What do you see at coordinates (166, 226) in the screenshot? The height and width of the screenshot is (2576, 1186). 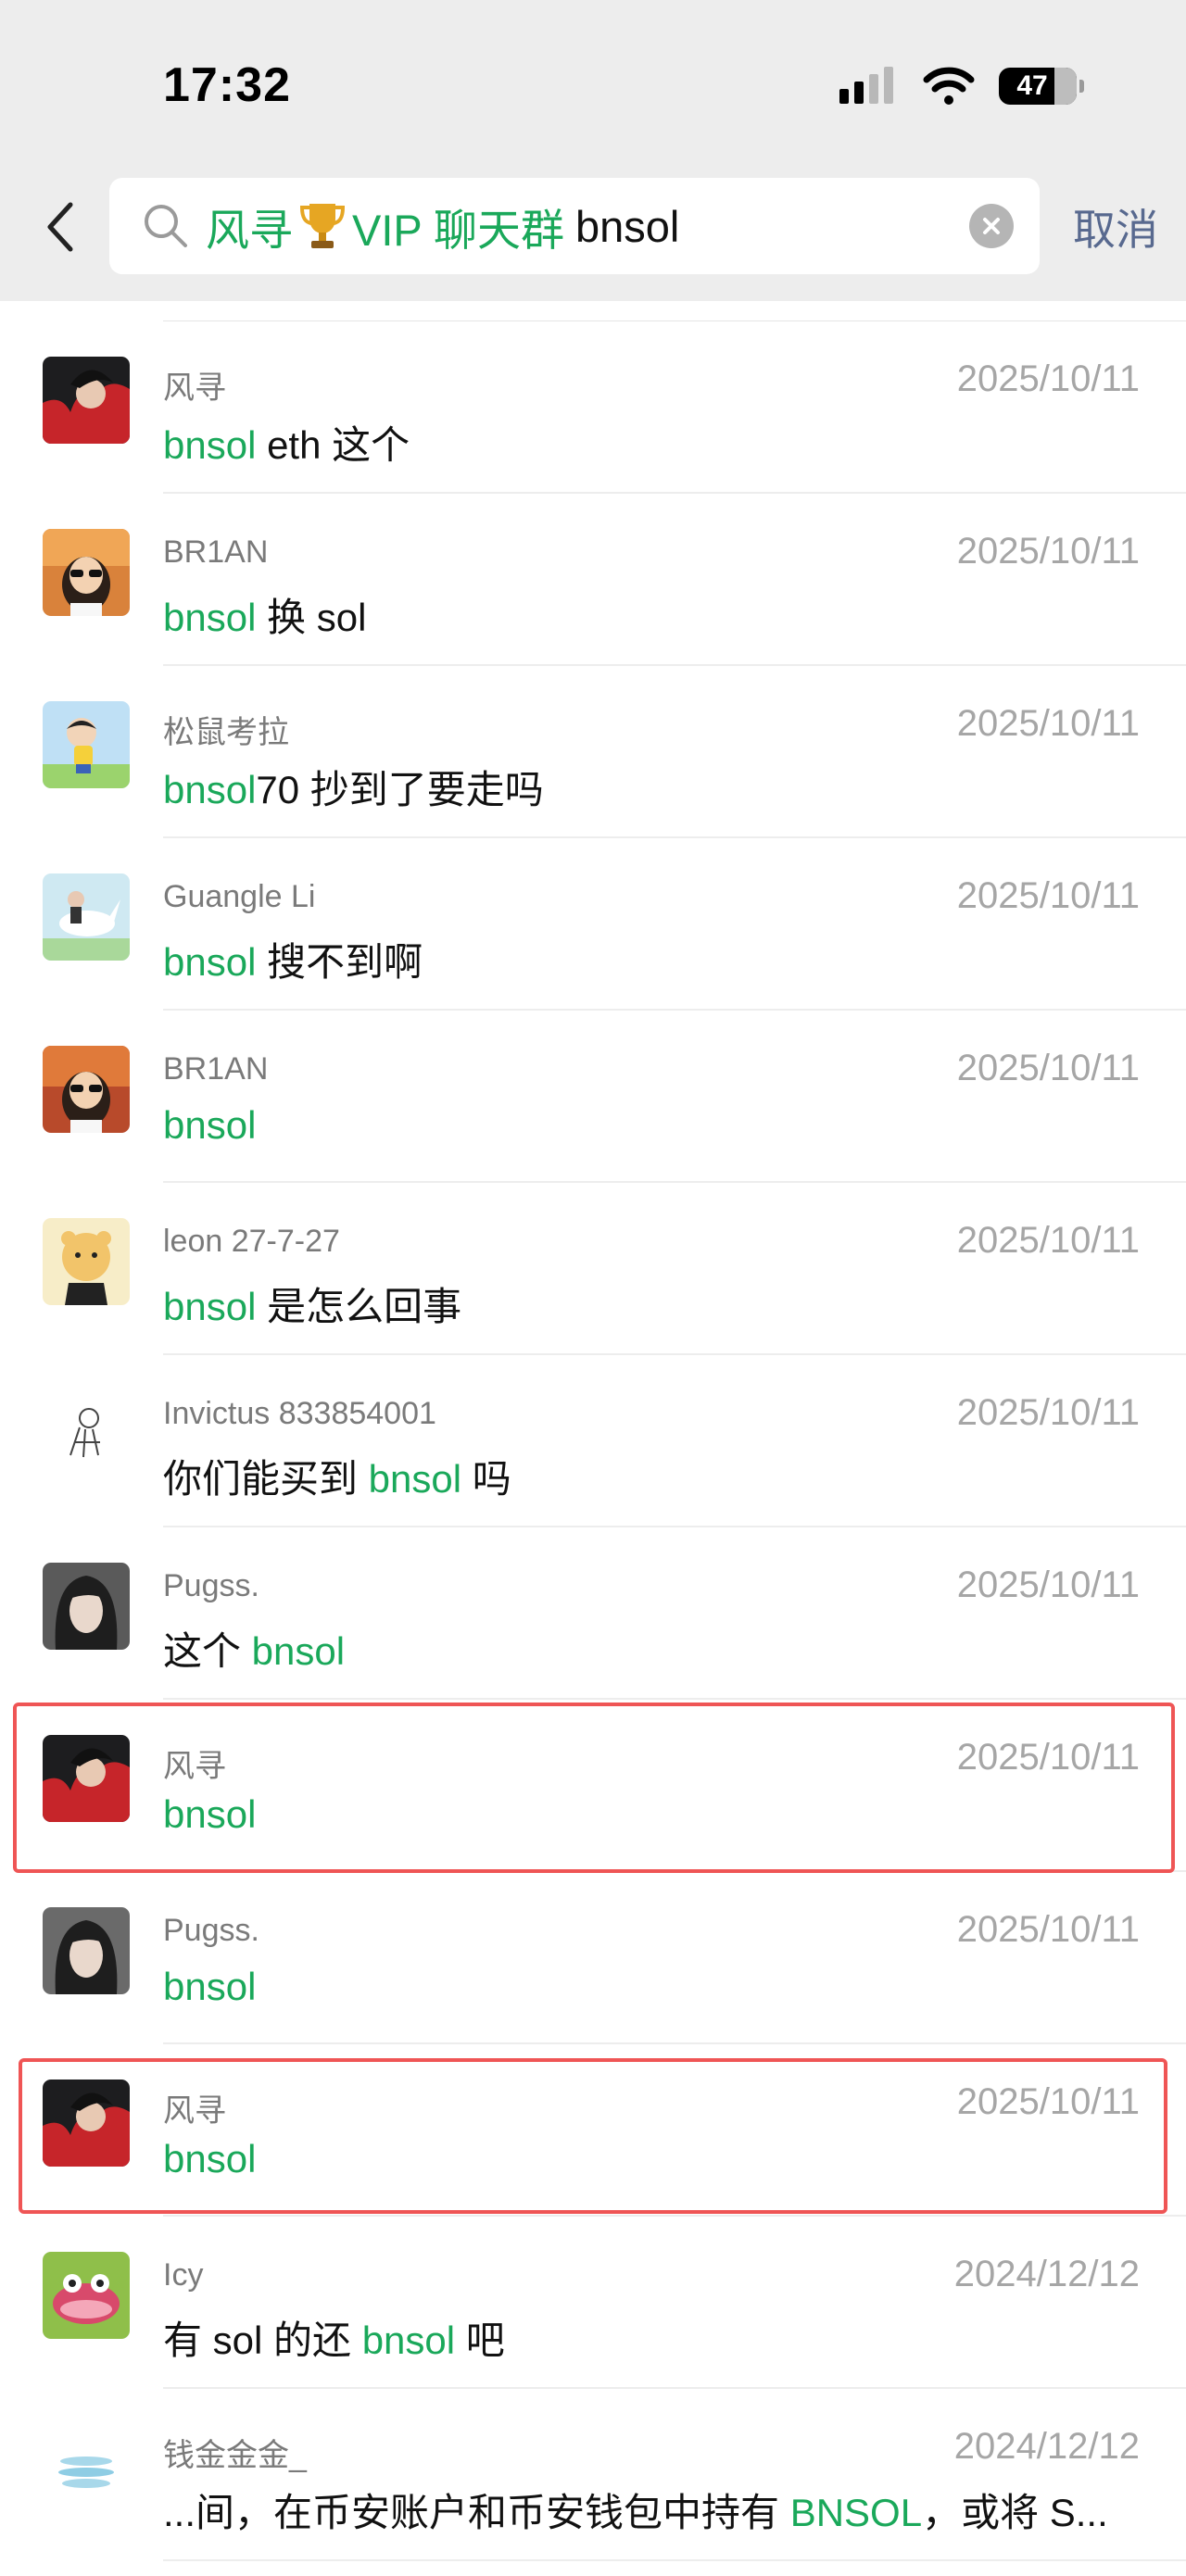 I see `search-icon` at bounding box center [166, 226].